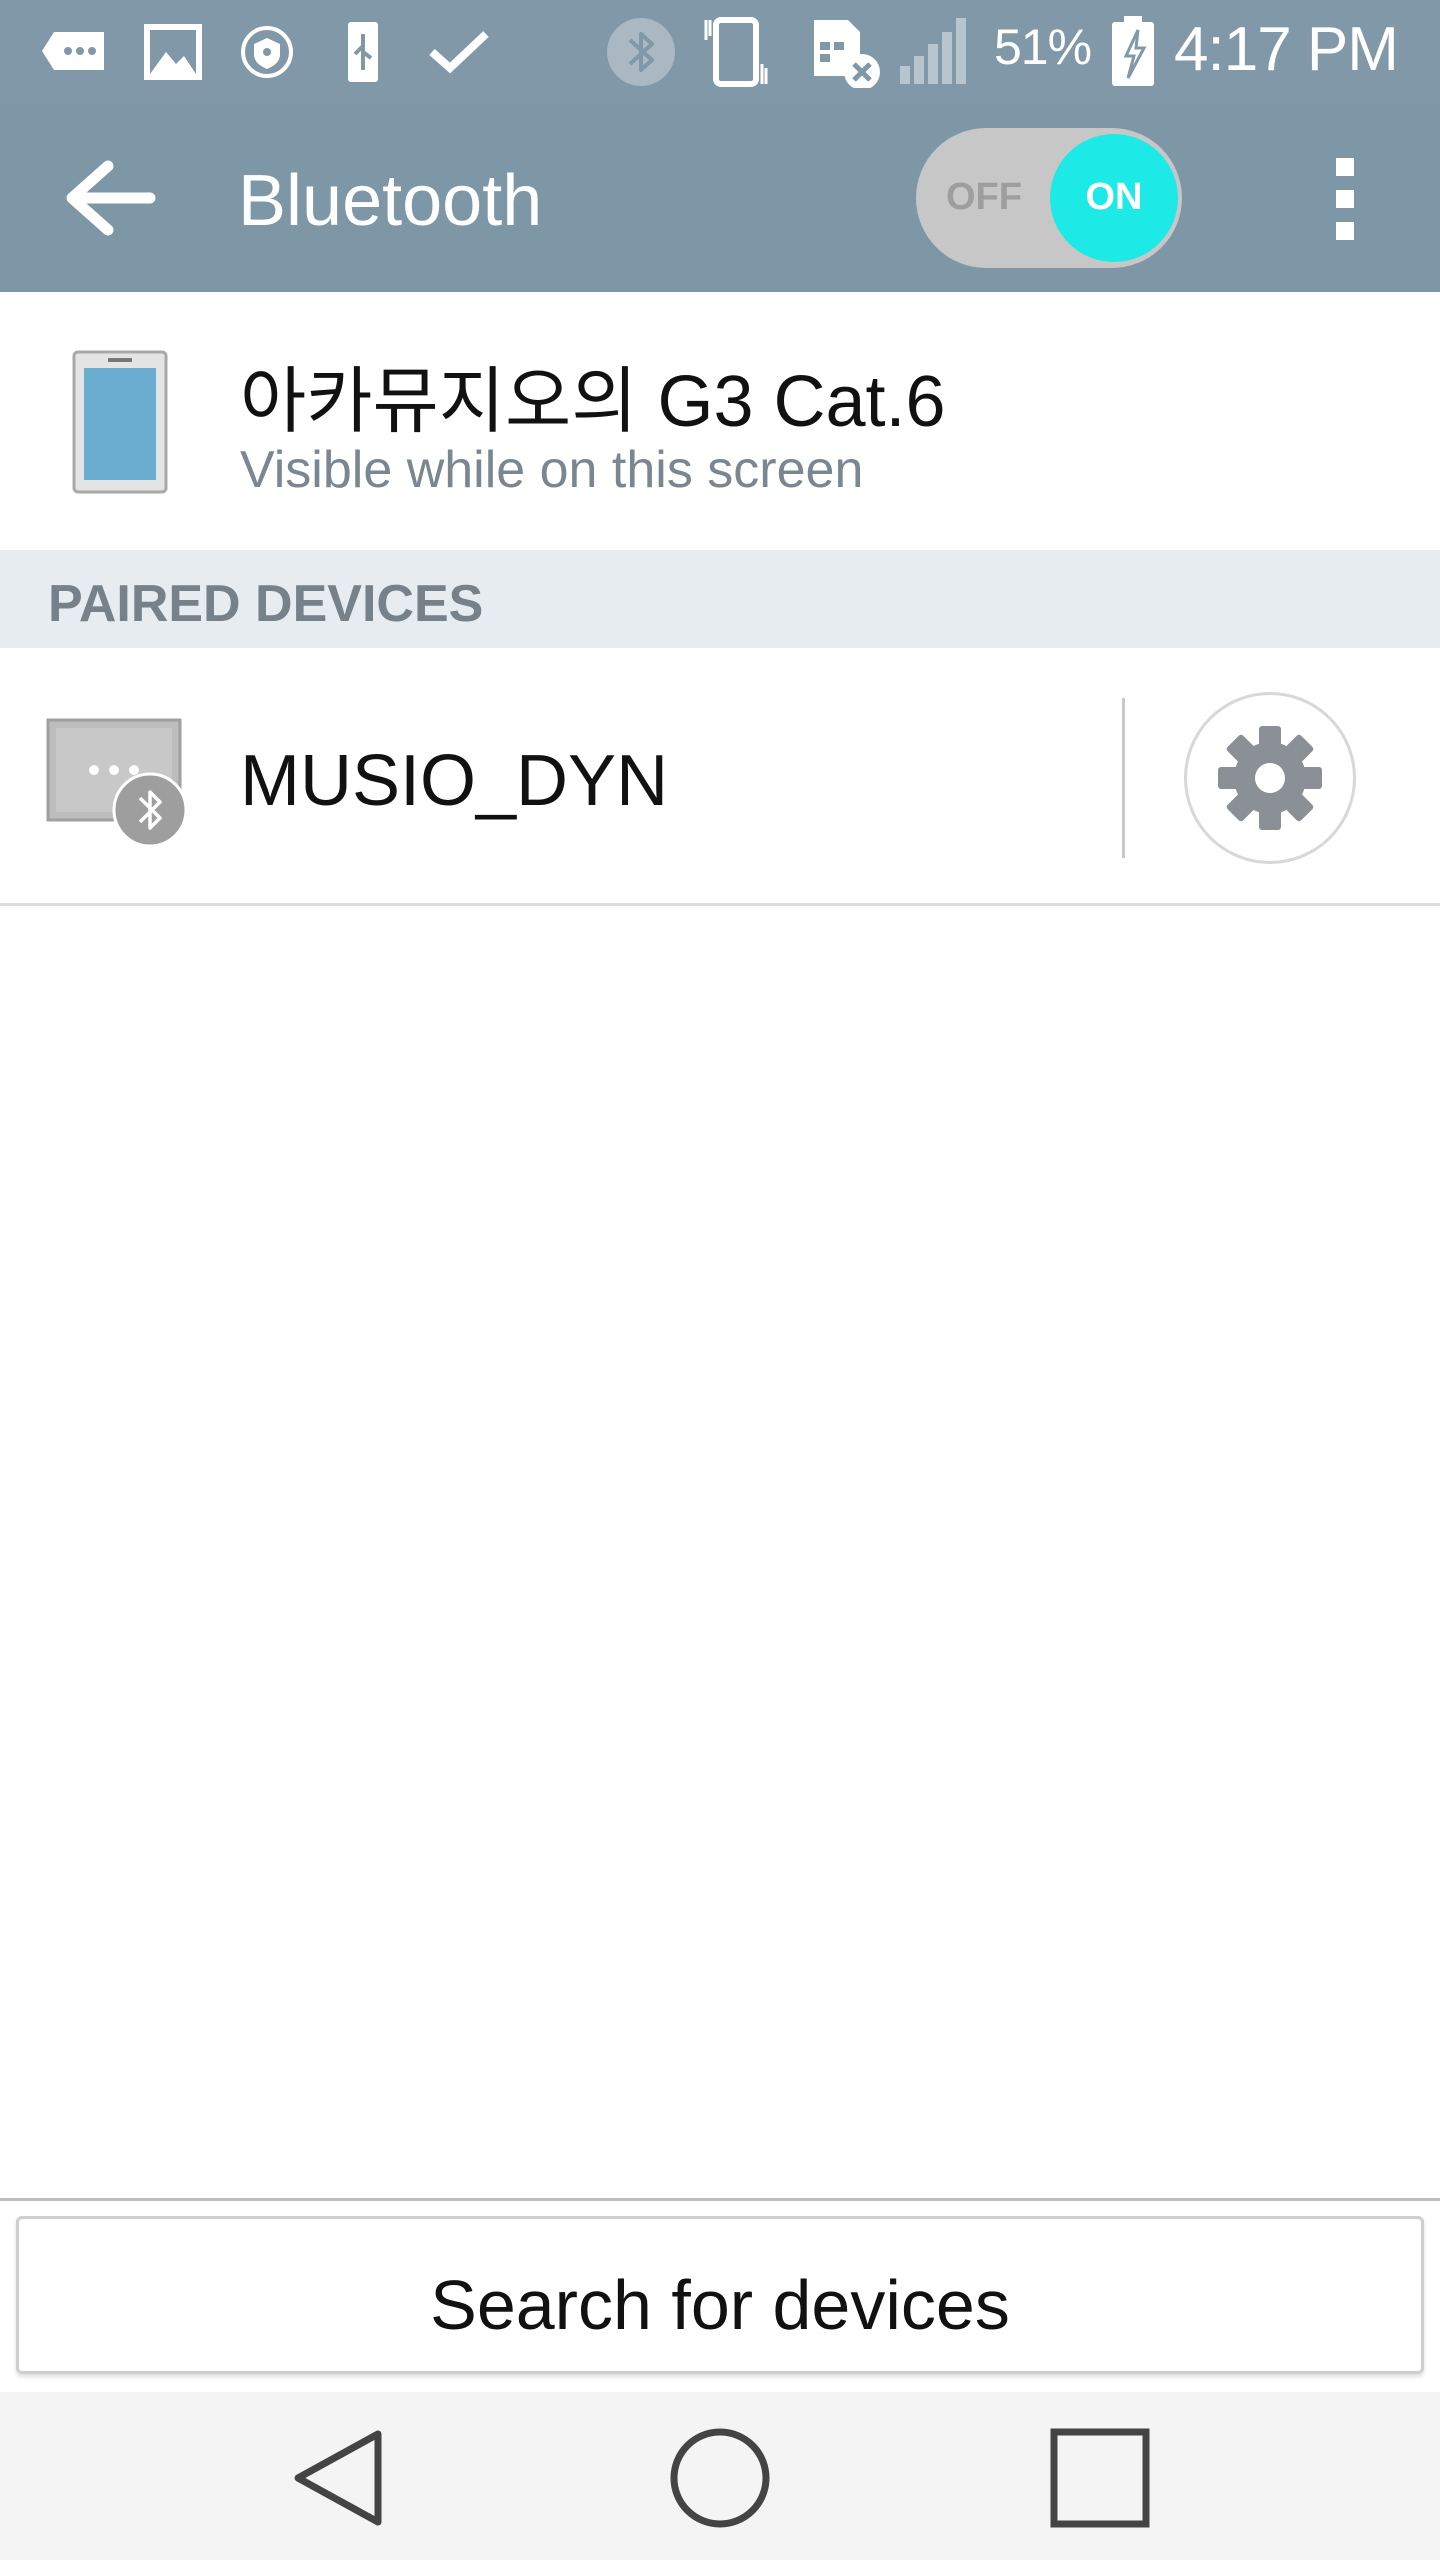  I want to click on more-vertical-icon, so click(1345, 199).